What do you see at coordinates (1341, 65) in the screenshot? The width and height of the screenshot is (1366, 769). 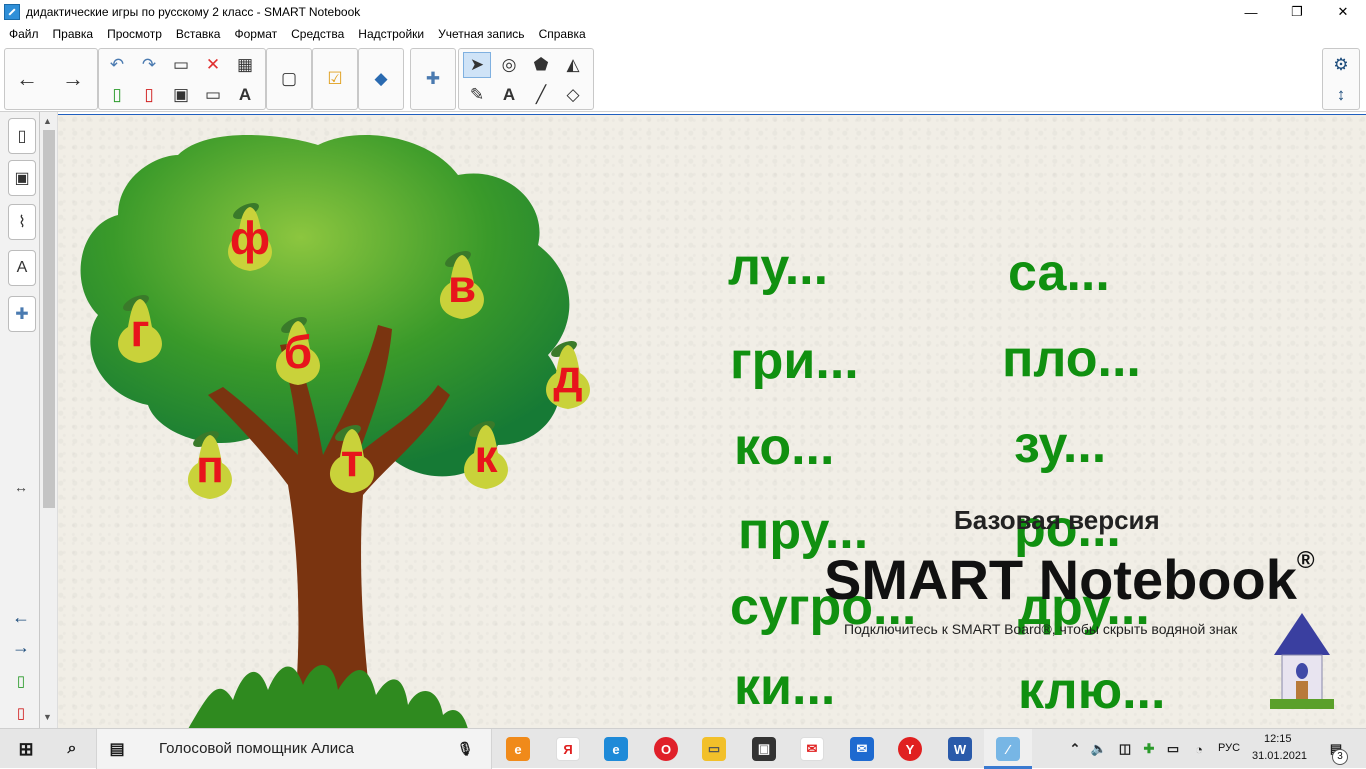 I see `gear-icon: ⚙` at bounding box center [1341, 65].